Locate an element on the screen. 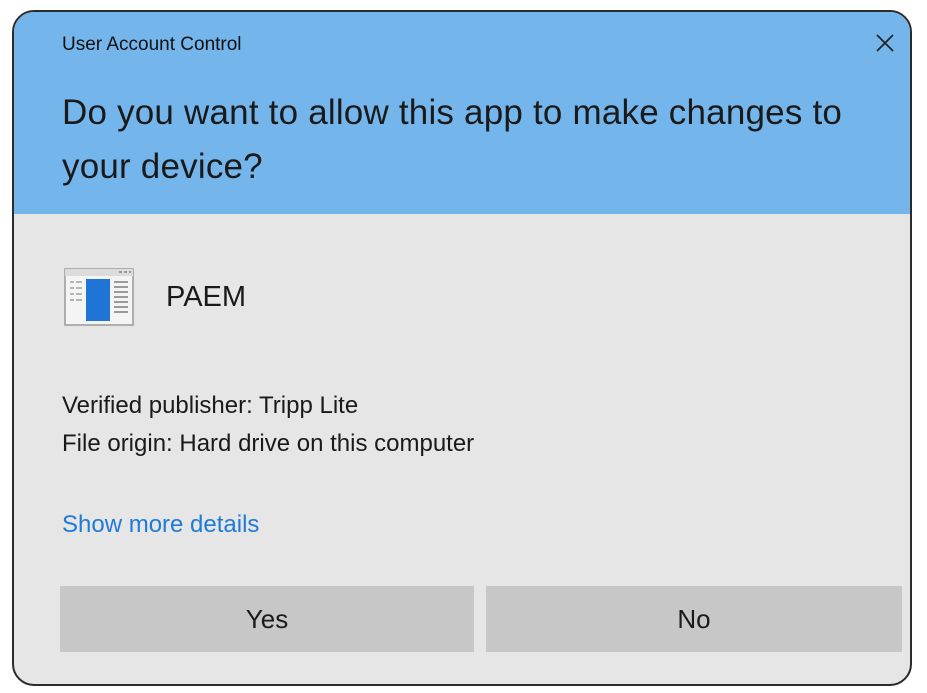  application-window-icon is located at coordinates (99, 297).